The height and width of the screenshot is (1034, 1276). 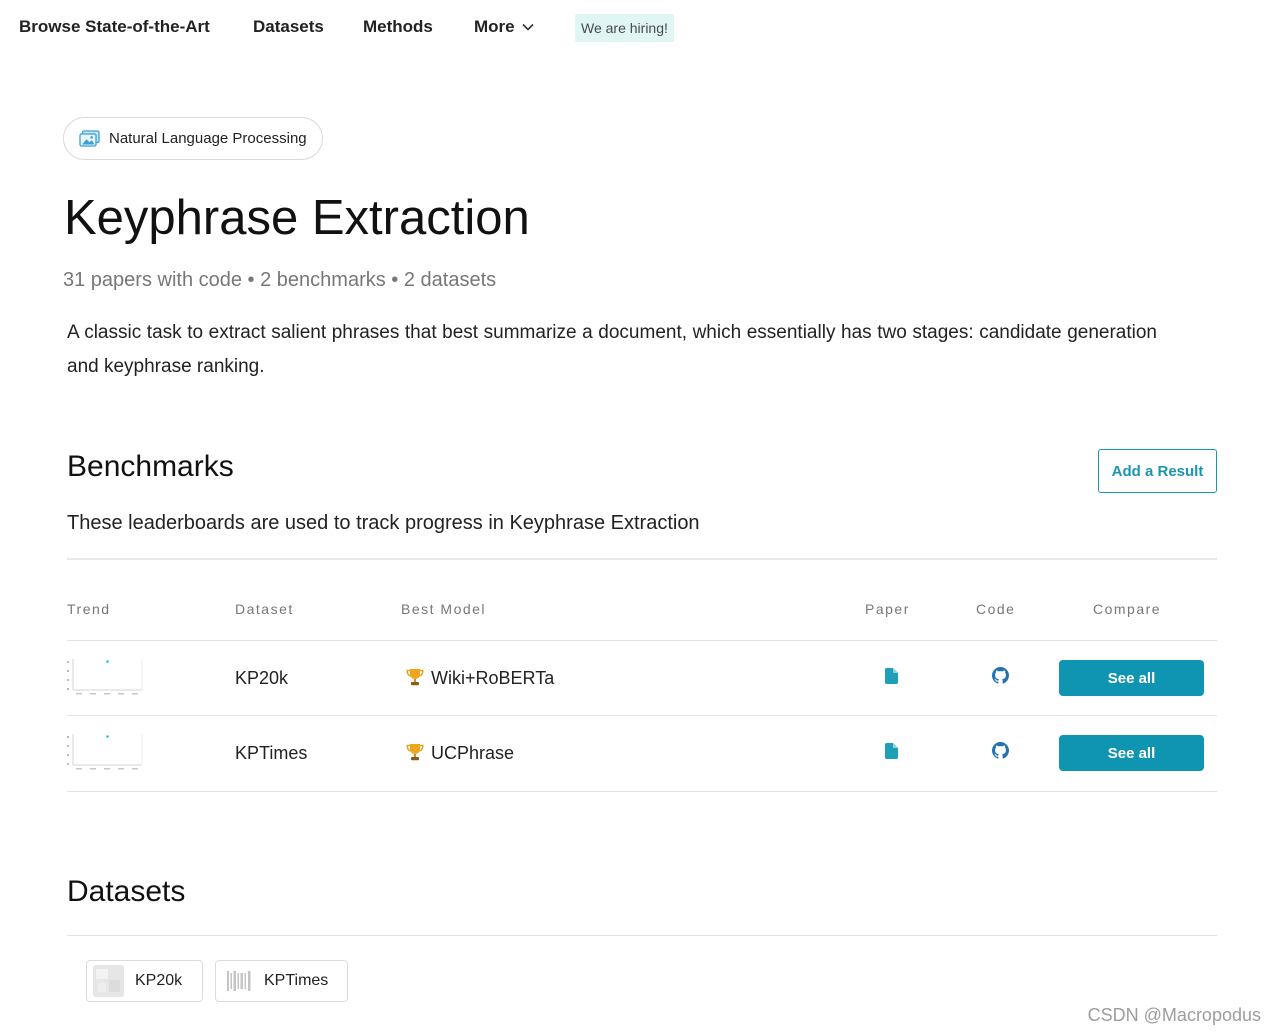 I want to click on table-row: KPTimes UCPhrase See all, so click(x=642, y=754).